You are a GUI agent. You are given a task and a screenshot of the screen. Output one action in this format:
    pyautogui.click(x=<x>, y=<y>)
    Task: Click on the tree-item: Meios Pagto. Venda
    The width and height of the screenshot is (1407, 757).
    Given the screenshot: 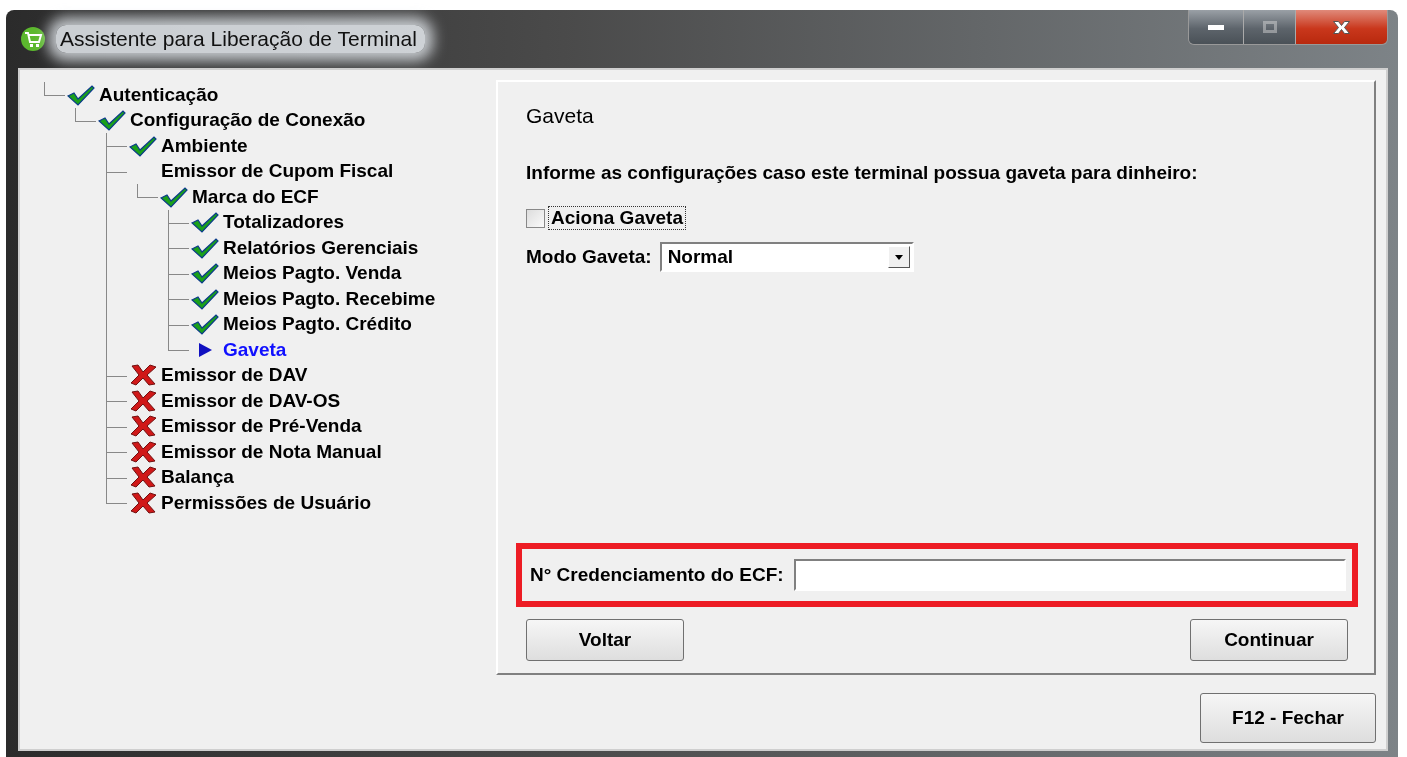 What is the action you would take?
    pyautogui.click(x=312, y=273)
    